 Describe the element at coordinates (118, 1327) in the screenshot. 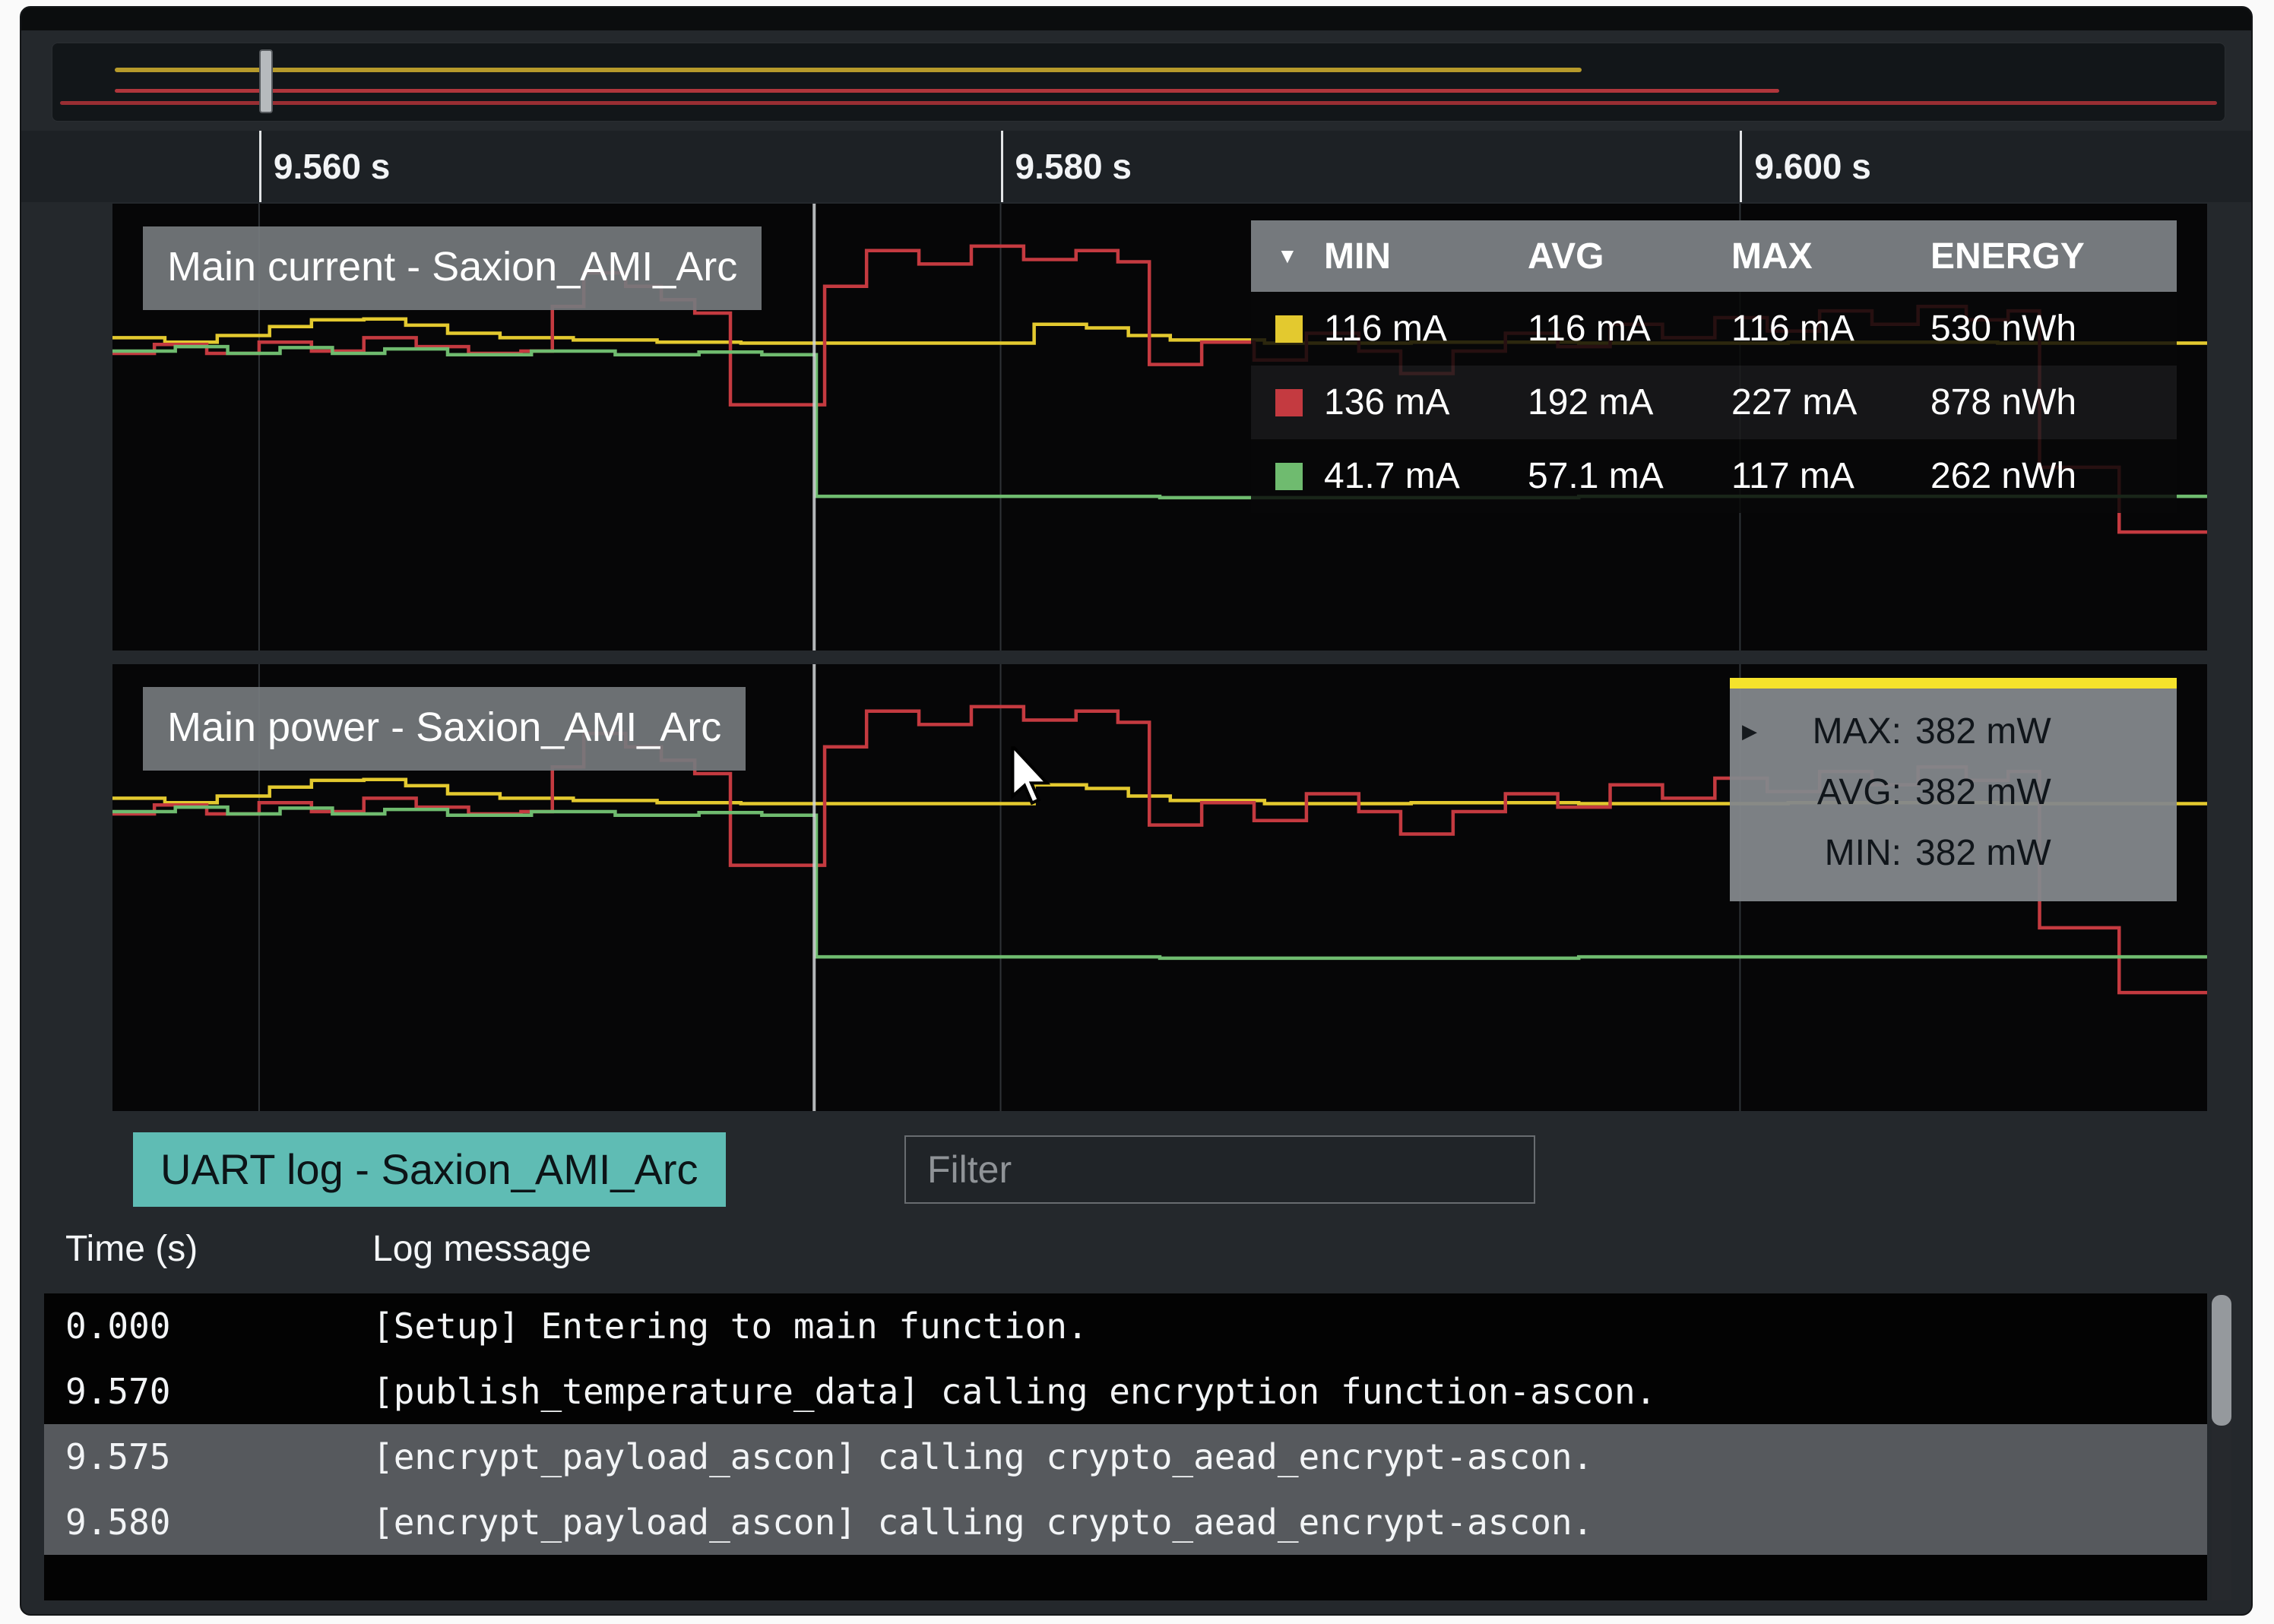

I see `log-time: 0.000` at that location.